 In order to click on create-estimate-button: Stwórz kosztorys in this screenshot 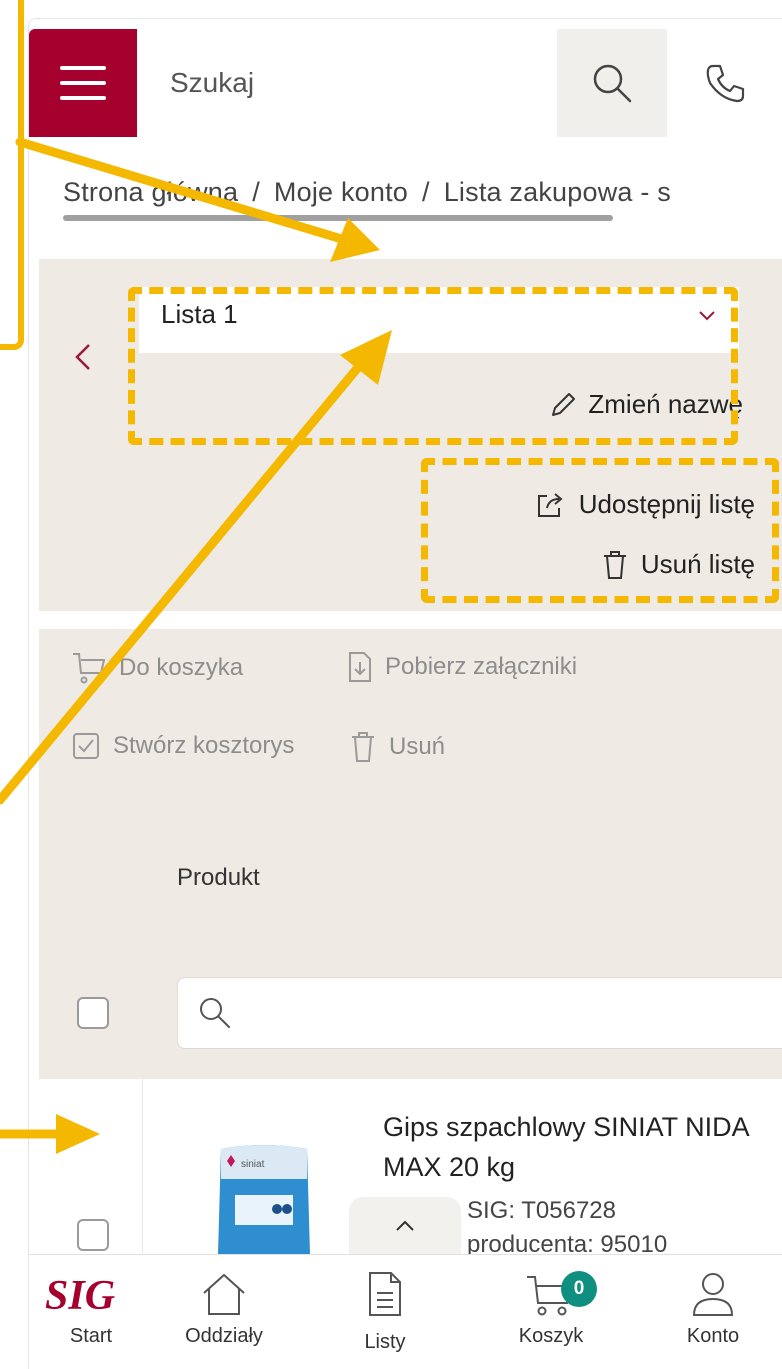, I will do `click(182, 746)`.